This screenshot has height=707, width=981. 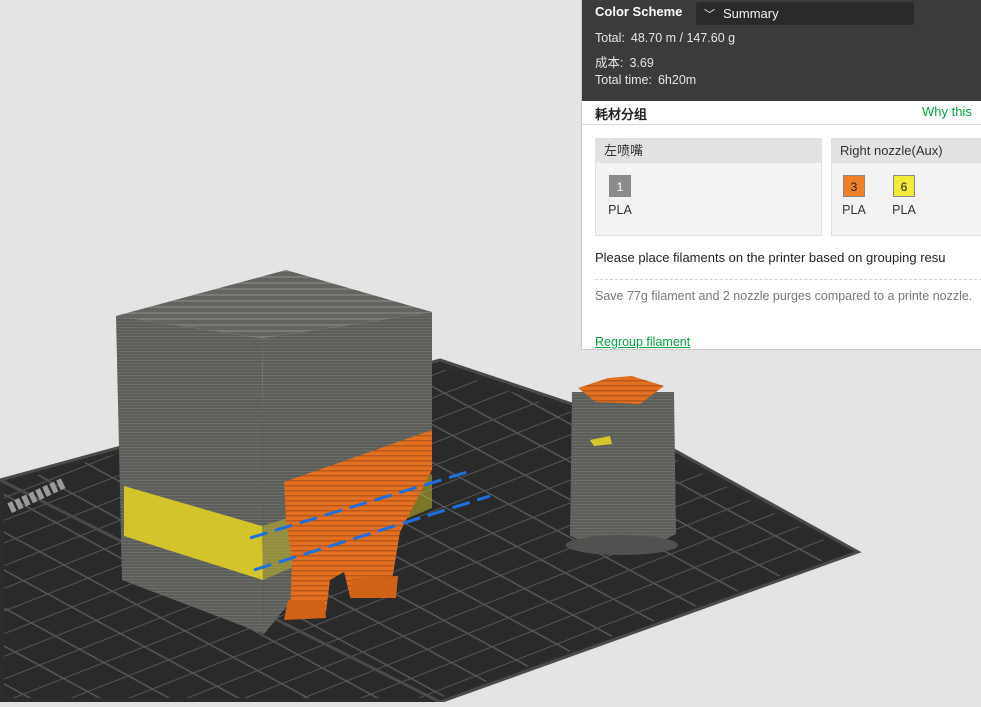 I want to click on time-label: Total time:, so click(x=623, y=80).